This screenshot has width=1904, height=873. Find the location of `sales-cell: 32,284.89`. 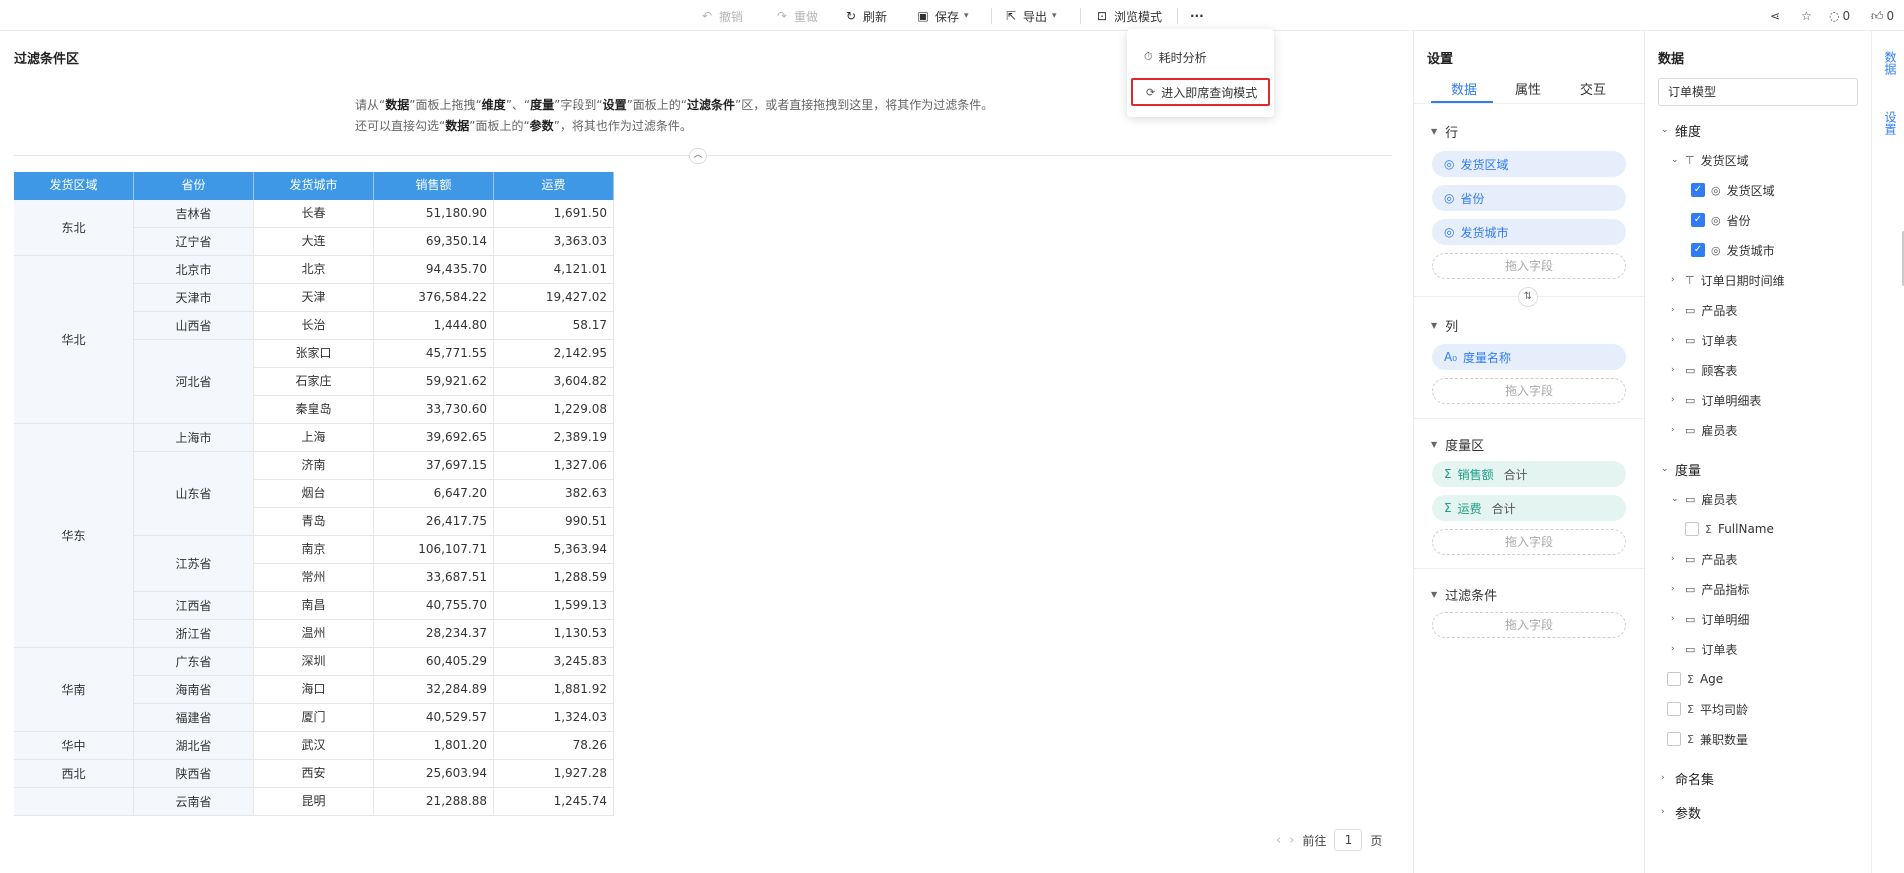

sales-cell: 32,284.89 is located at coordinates (434, 690).